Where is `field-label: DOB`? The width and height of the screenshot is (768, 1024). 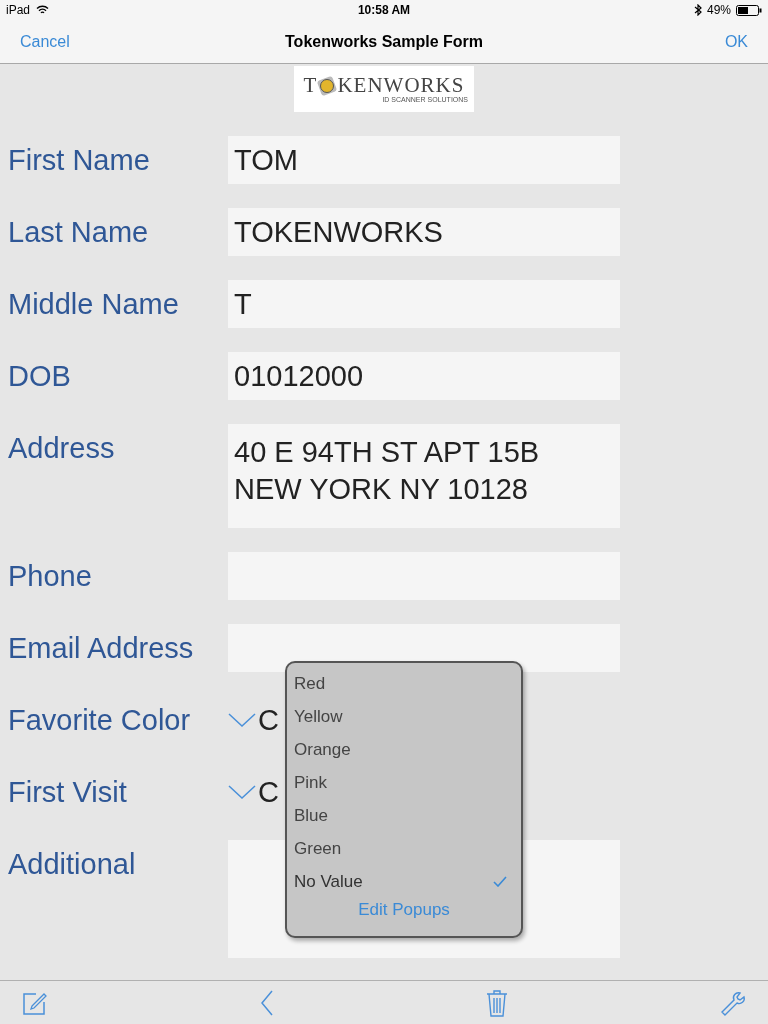 field-label: DOB is located at coordinates (39, 376).